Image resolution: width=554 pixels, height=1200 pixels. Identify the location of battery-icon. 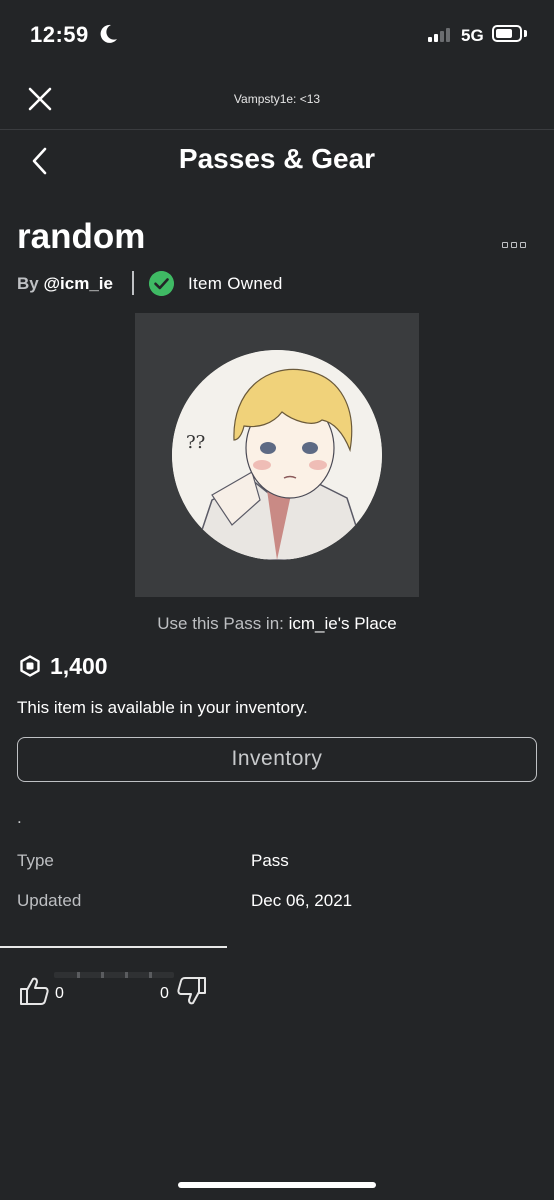
(507, 33).